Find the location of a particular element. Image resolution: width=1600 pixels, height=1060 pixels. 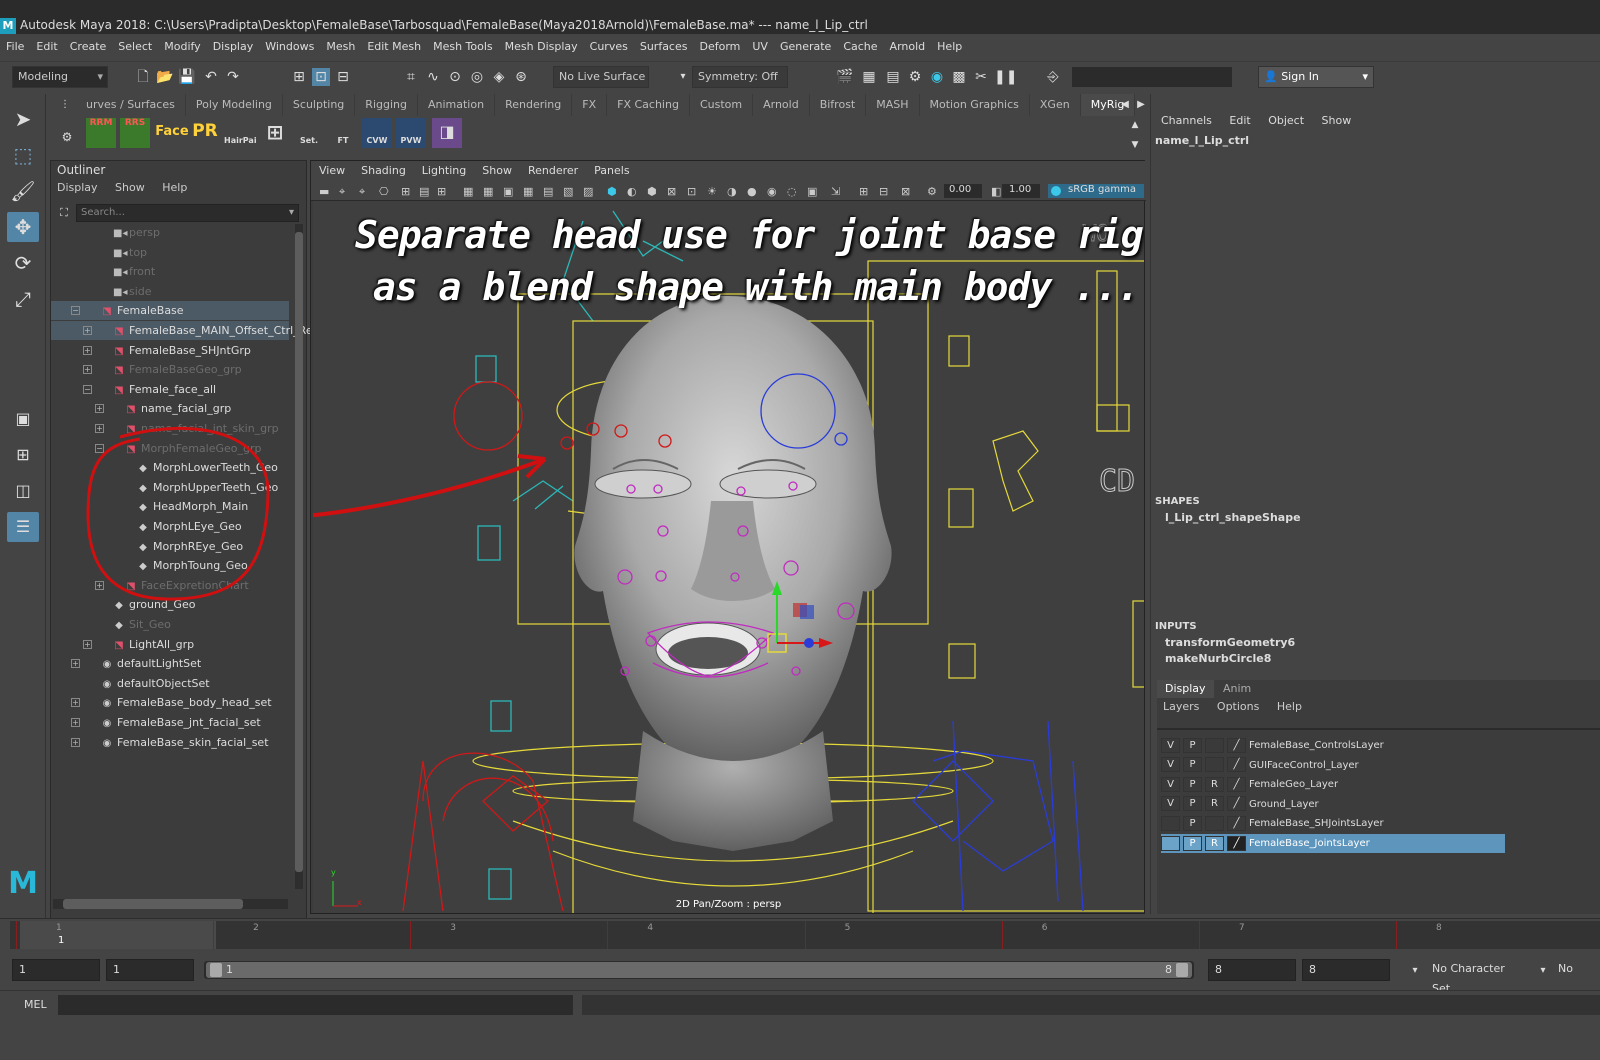

scale-tool-icon: ⤢ is located at coordinates (23, 299).